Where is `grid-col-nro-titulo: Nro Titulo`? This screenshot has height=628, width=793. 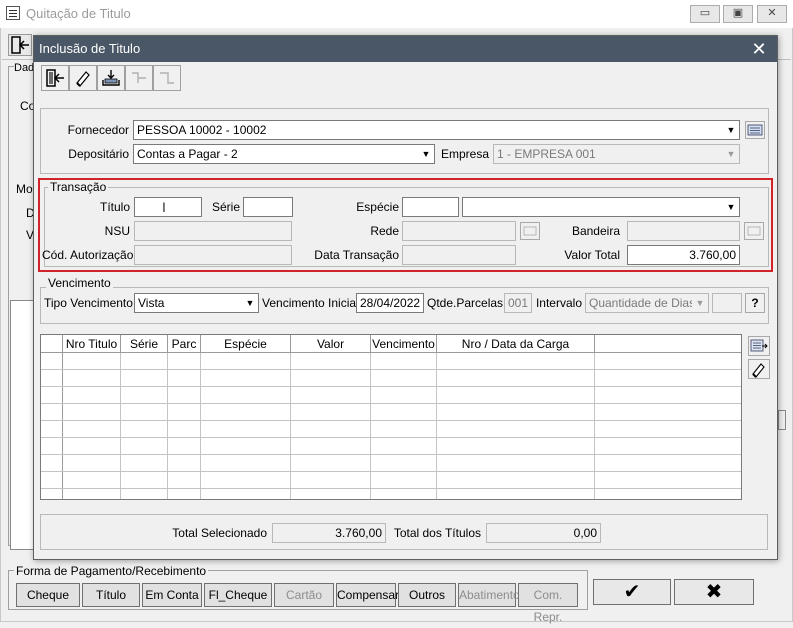
grid-col-nro-titulo: Nro Titulo is located at coordinates (92, 344).